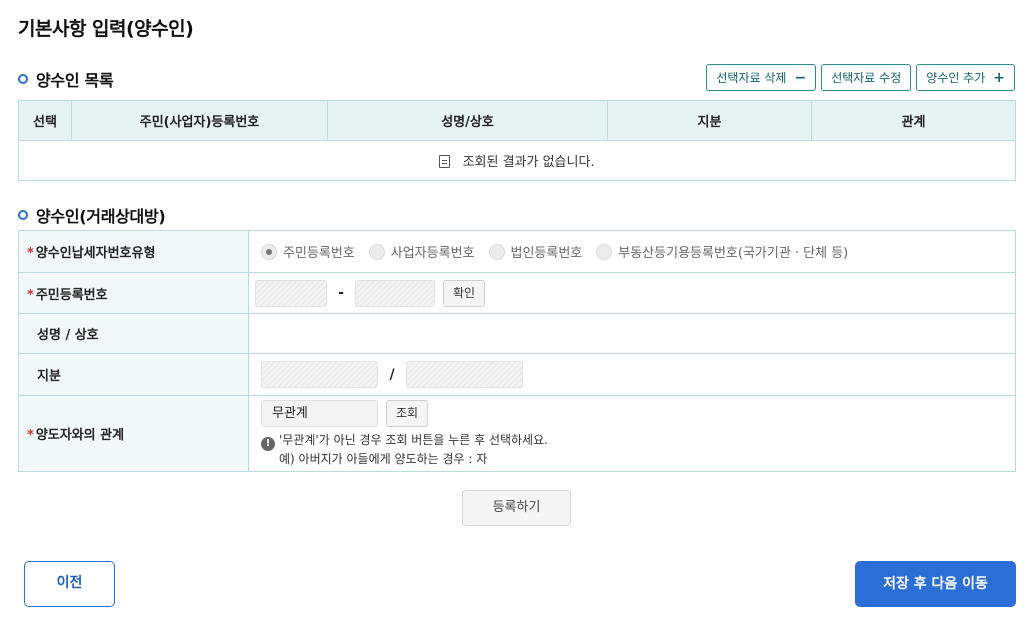  I want to click on edit-selected-label: 선택자료 수정, so click(866, 78).